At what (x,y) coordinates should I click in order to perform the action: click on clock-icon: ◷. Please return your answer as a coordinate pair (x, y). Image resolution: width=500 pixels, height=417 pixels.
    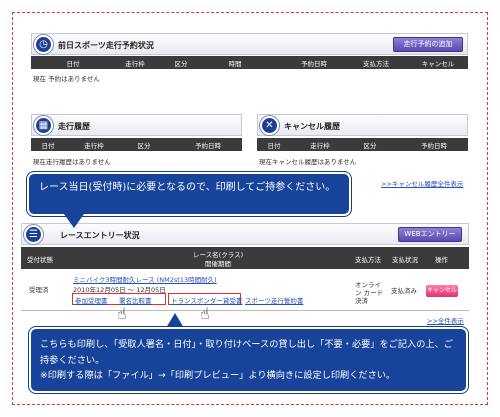
    Looking at the image, I should click on (43, 44).